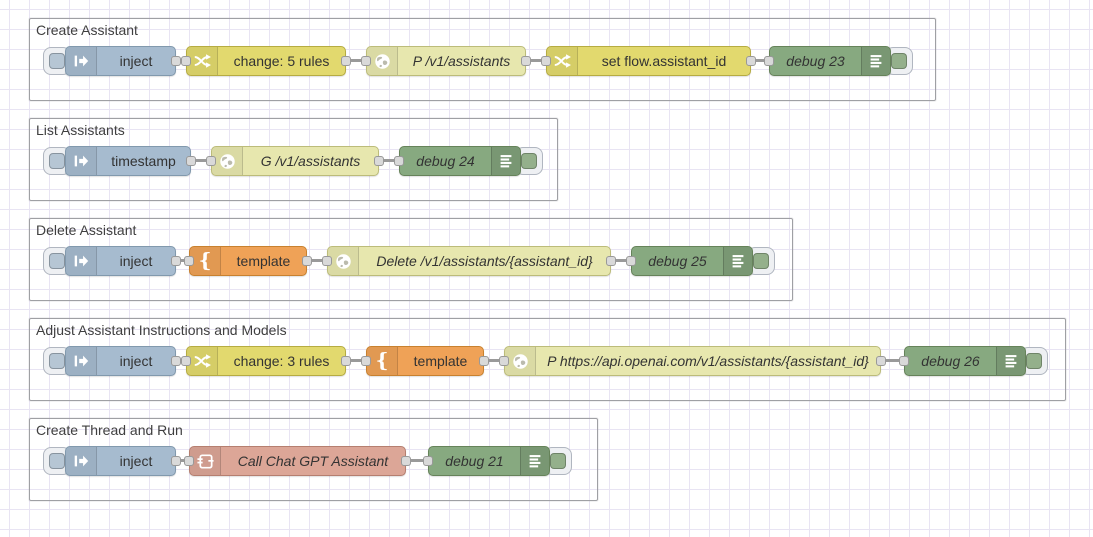  Describe the element at coordinates (474, 461) in the screenshot. I see `node-label: debug 21` at that location.